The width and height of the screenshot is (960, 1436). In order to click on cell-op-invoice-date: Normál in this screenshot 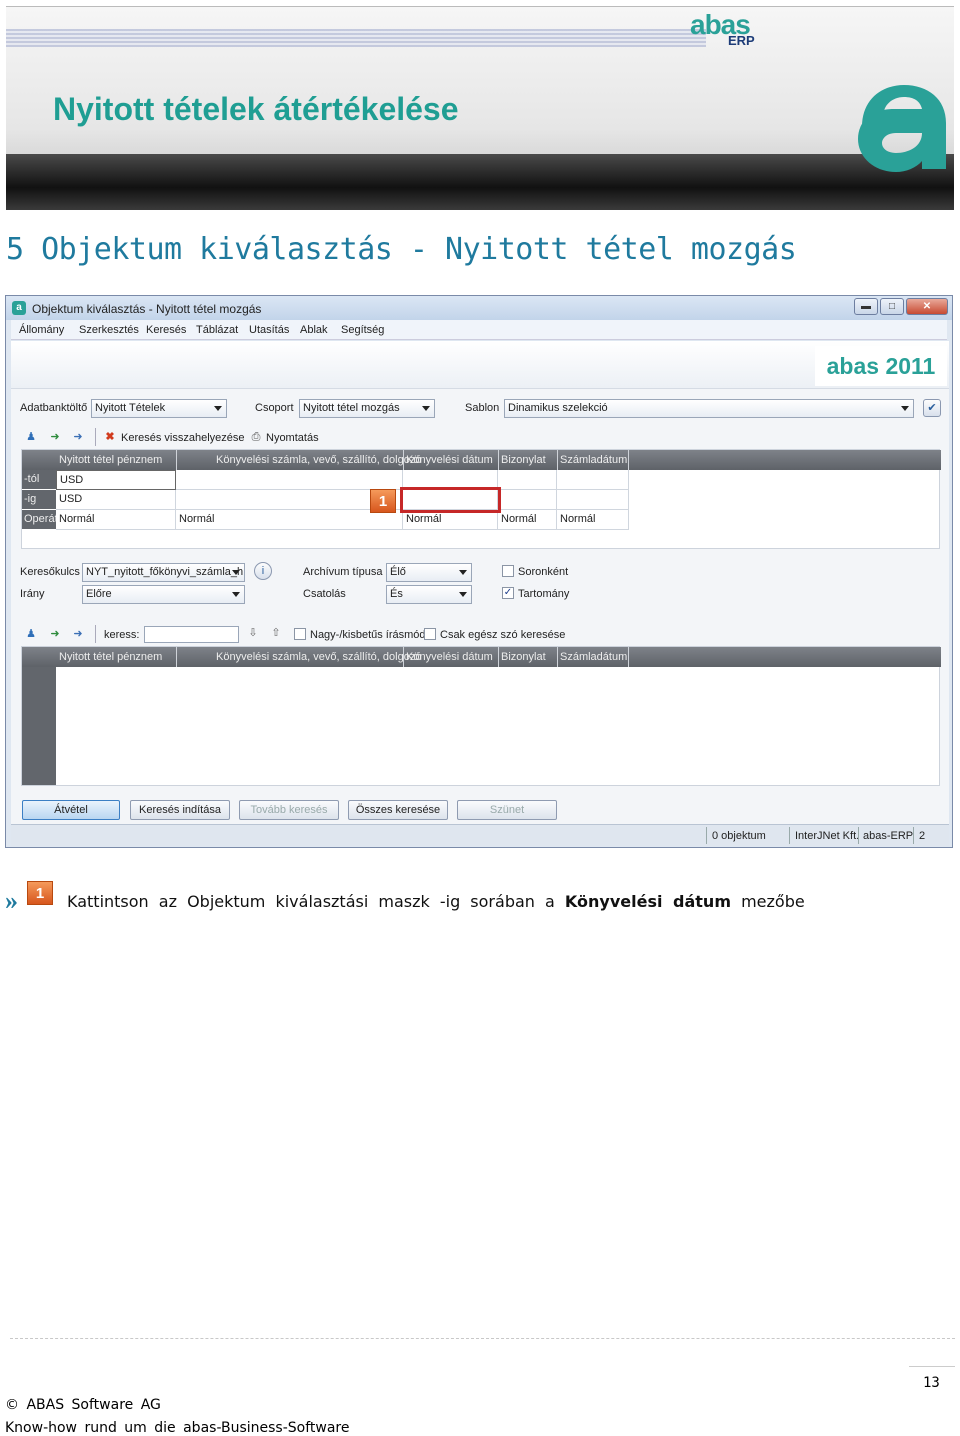, I will do `click(593, 520)`.